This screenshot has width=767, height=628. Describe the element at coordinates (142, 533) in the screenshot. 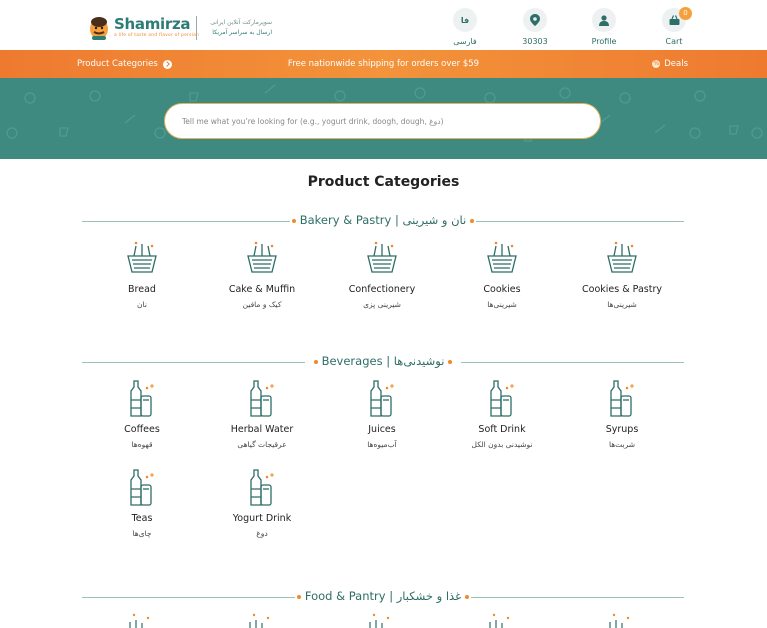

I see `category-name-fa: چای‌ها` at that location.